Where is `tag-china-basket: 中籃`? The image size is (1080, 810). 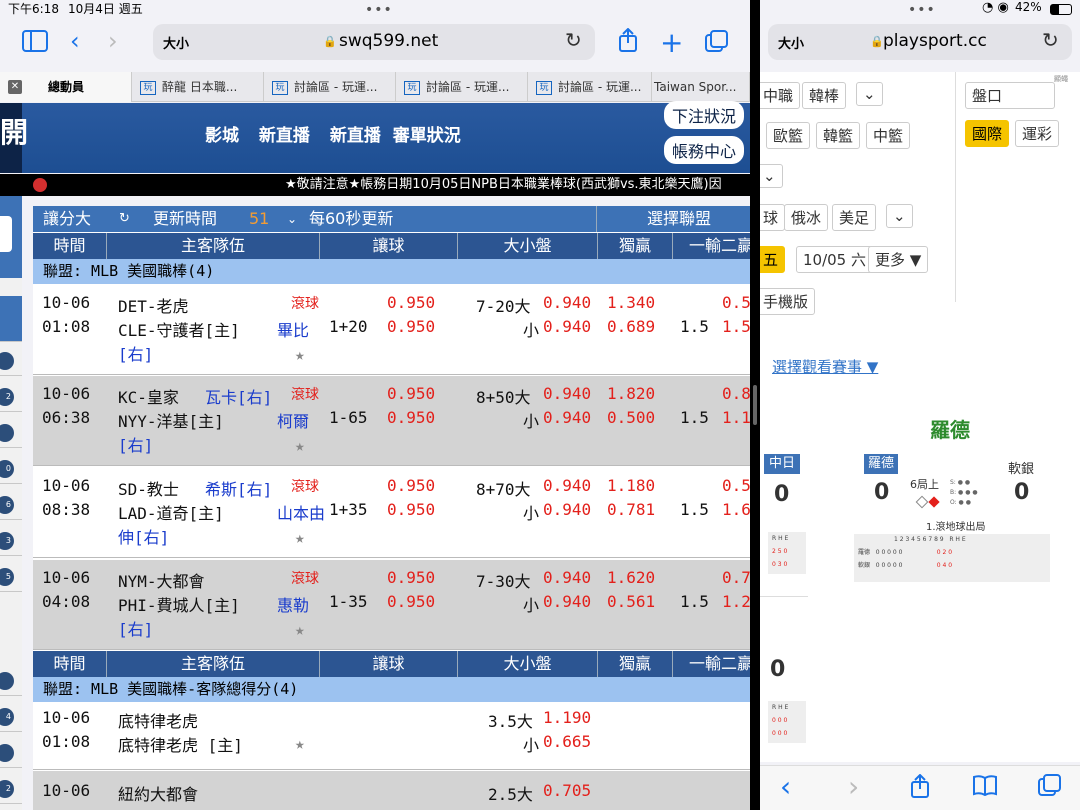
tag-china-basket: 中籃 is located at coordinates (888, 135).